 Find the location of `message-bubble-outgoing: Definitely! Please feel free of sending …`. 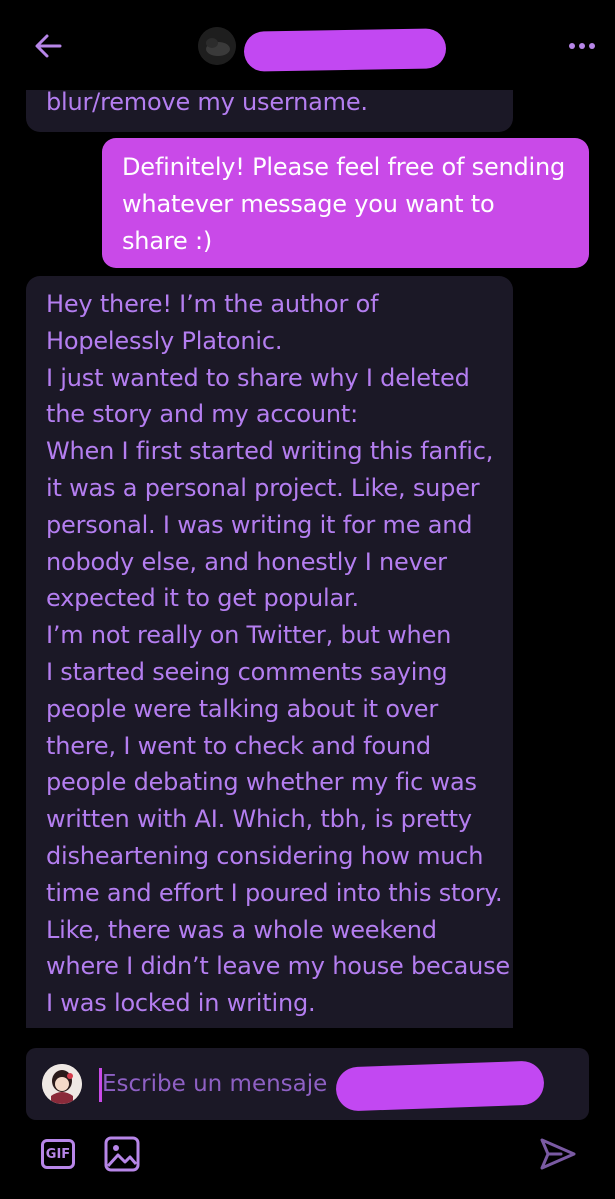

message-bubble-outgoing: Definitely! Please feel free of sending … is located at coordinates (345, 203).